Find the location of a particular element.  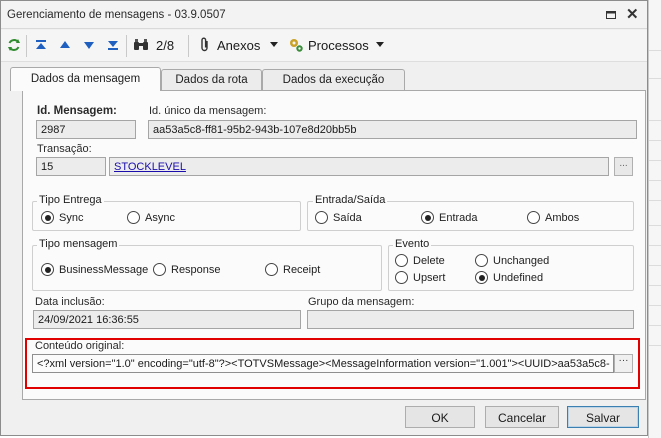

data-inclusao-field: 24/09/2021 16:36:55 is located at coordinates (167, 319).